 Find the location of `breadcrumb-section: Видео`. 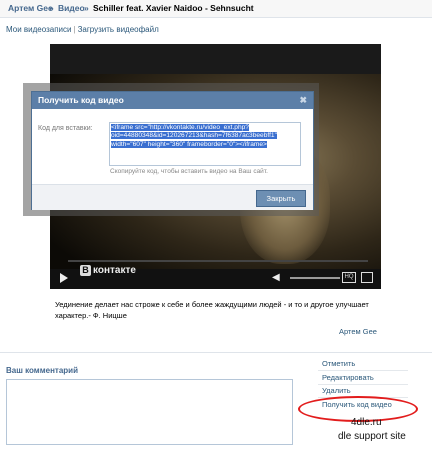

breadcrumb-section: Видео is located at coordinates (71, 8).